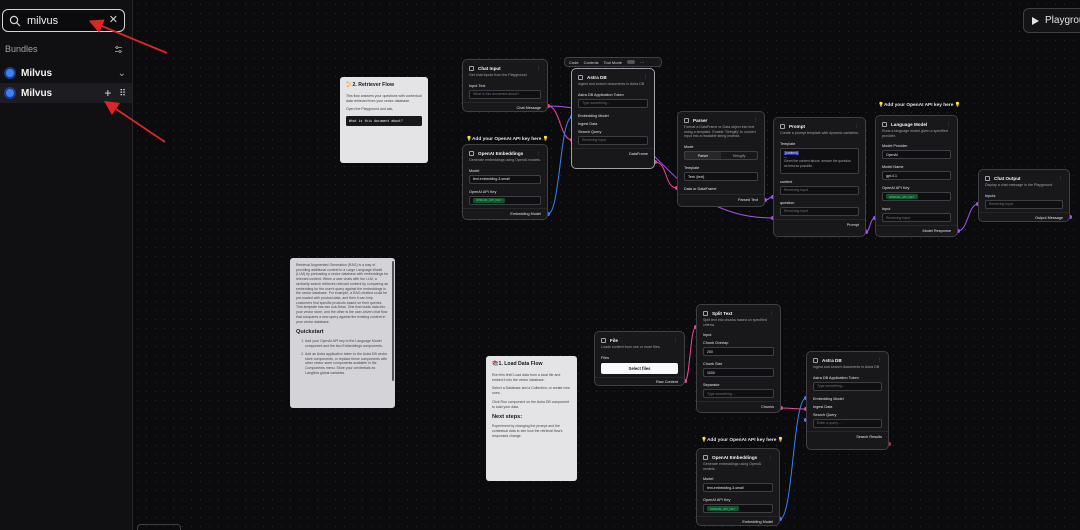 The height and width of the screenshot is (530, 1080). What do you see at coordinates (66, 93) in the screenshot?
I see `component-item-milvus: Milvus + ⠿` at bounding box center [66, 93].